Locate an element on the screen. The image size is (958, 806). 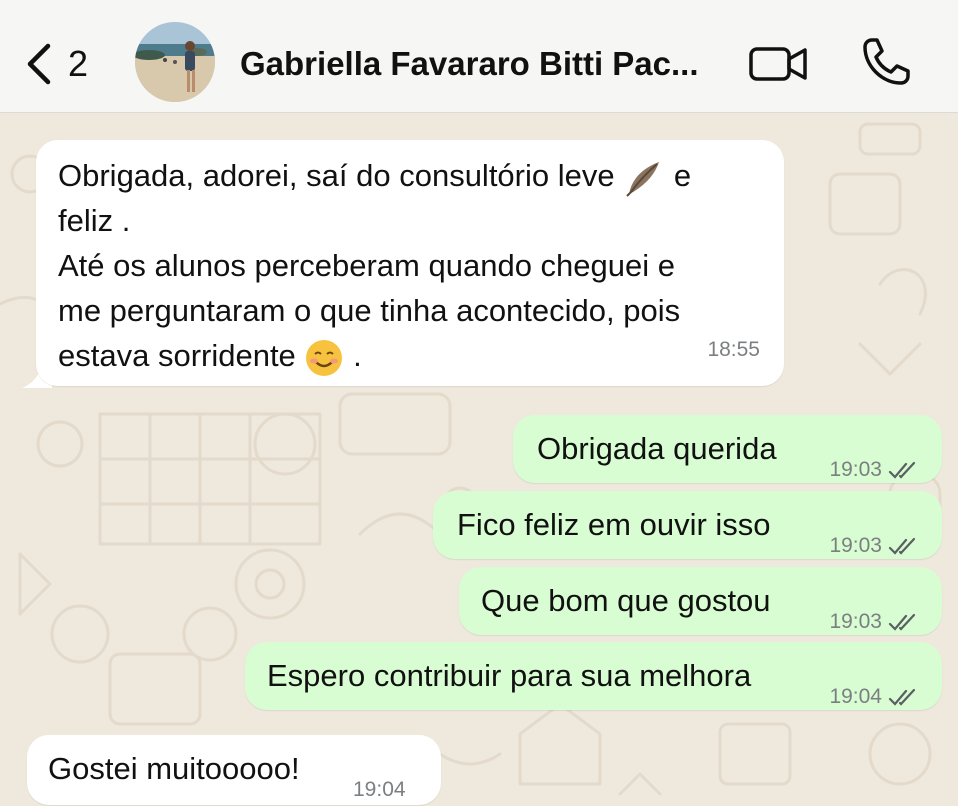
message-line: estava sorridente . is located at coordinates (421, 355).